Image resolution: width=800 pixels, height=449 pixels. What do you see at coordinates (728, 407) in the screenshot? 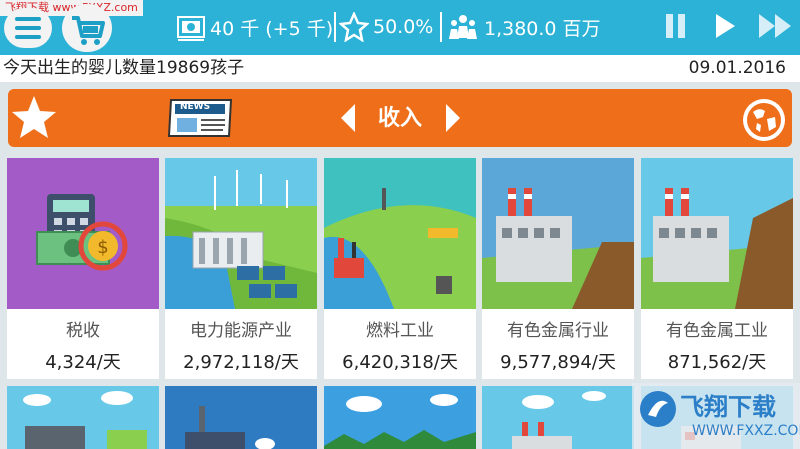
I see `watermark-brand: 飞翔下载` at bounding box center [728, 407].